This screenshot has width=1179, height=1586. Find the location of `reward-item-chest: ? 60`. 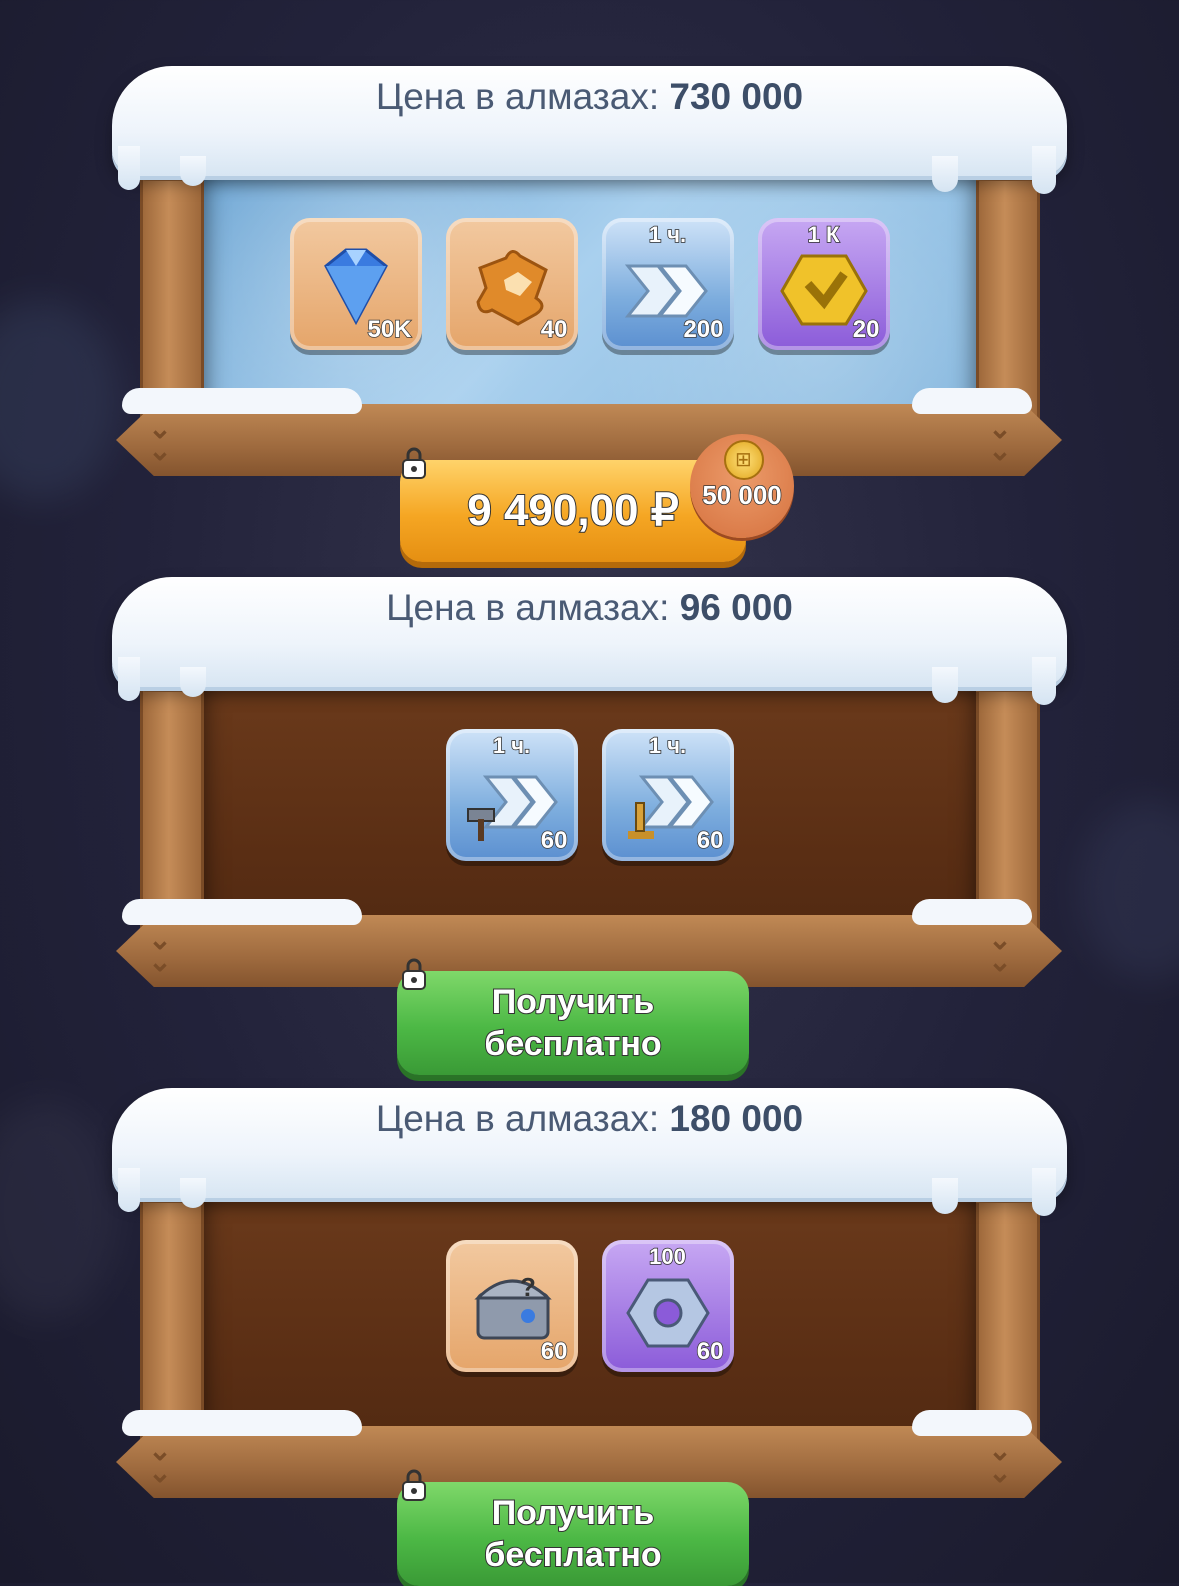

reward-item-chest: ? 60 is located at coordinates (511, 1306).